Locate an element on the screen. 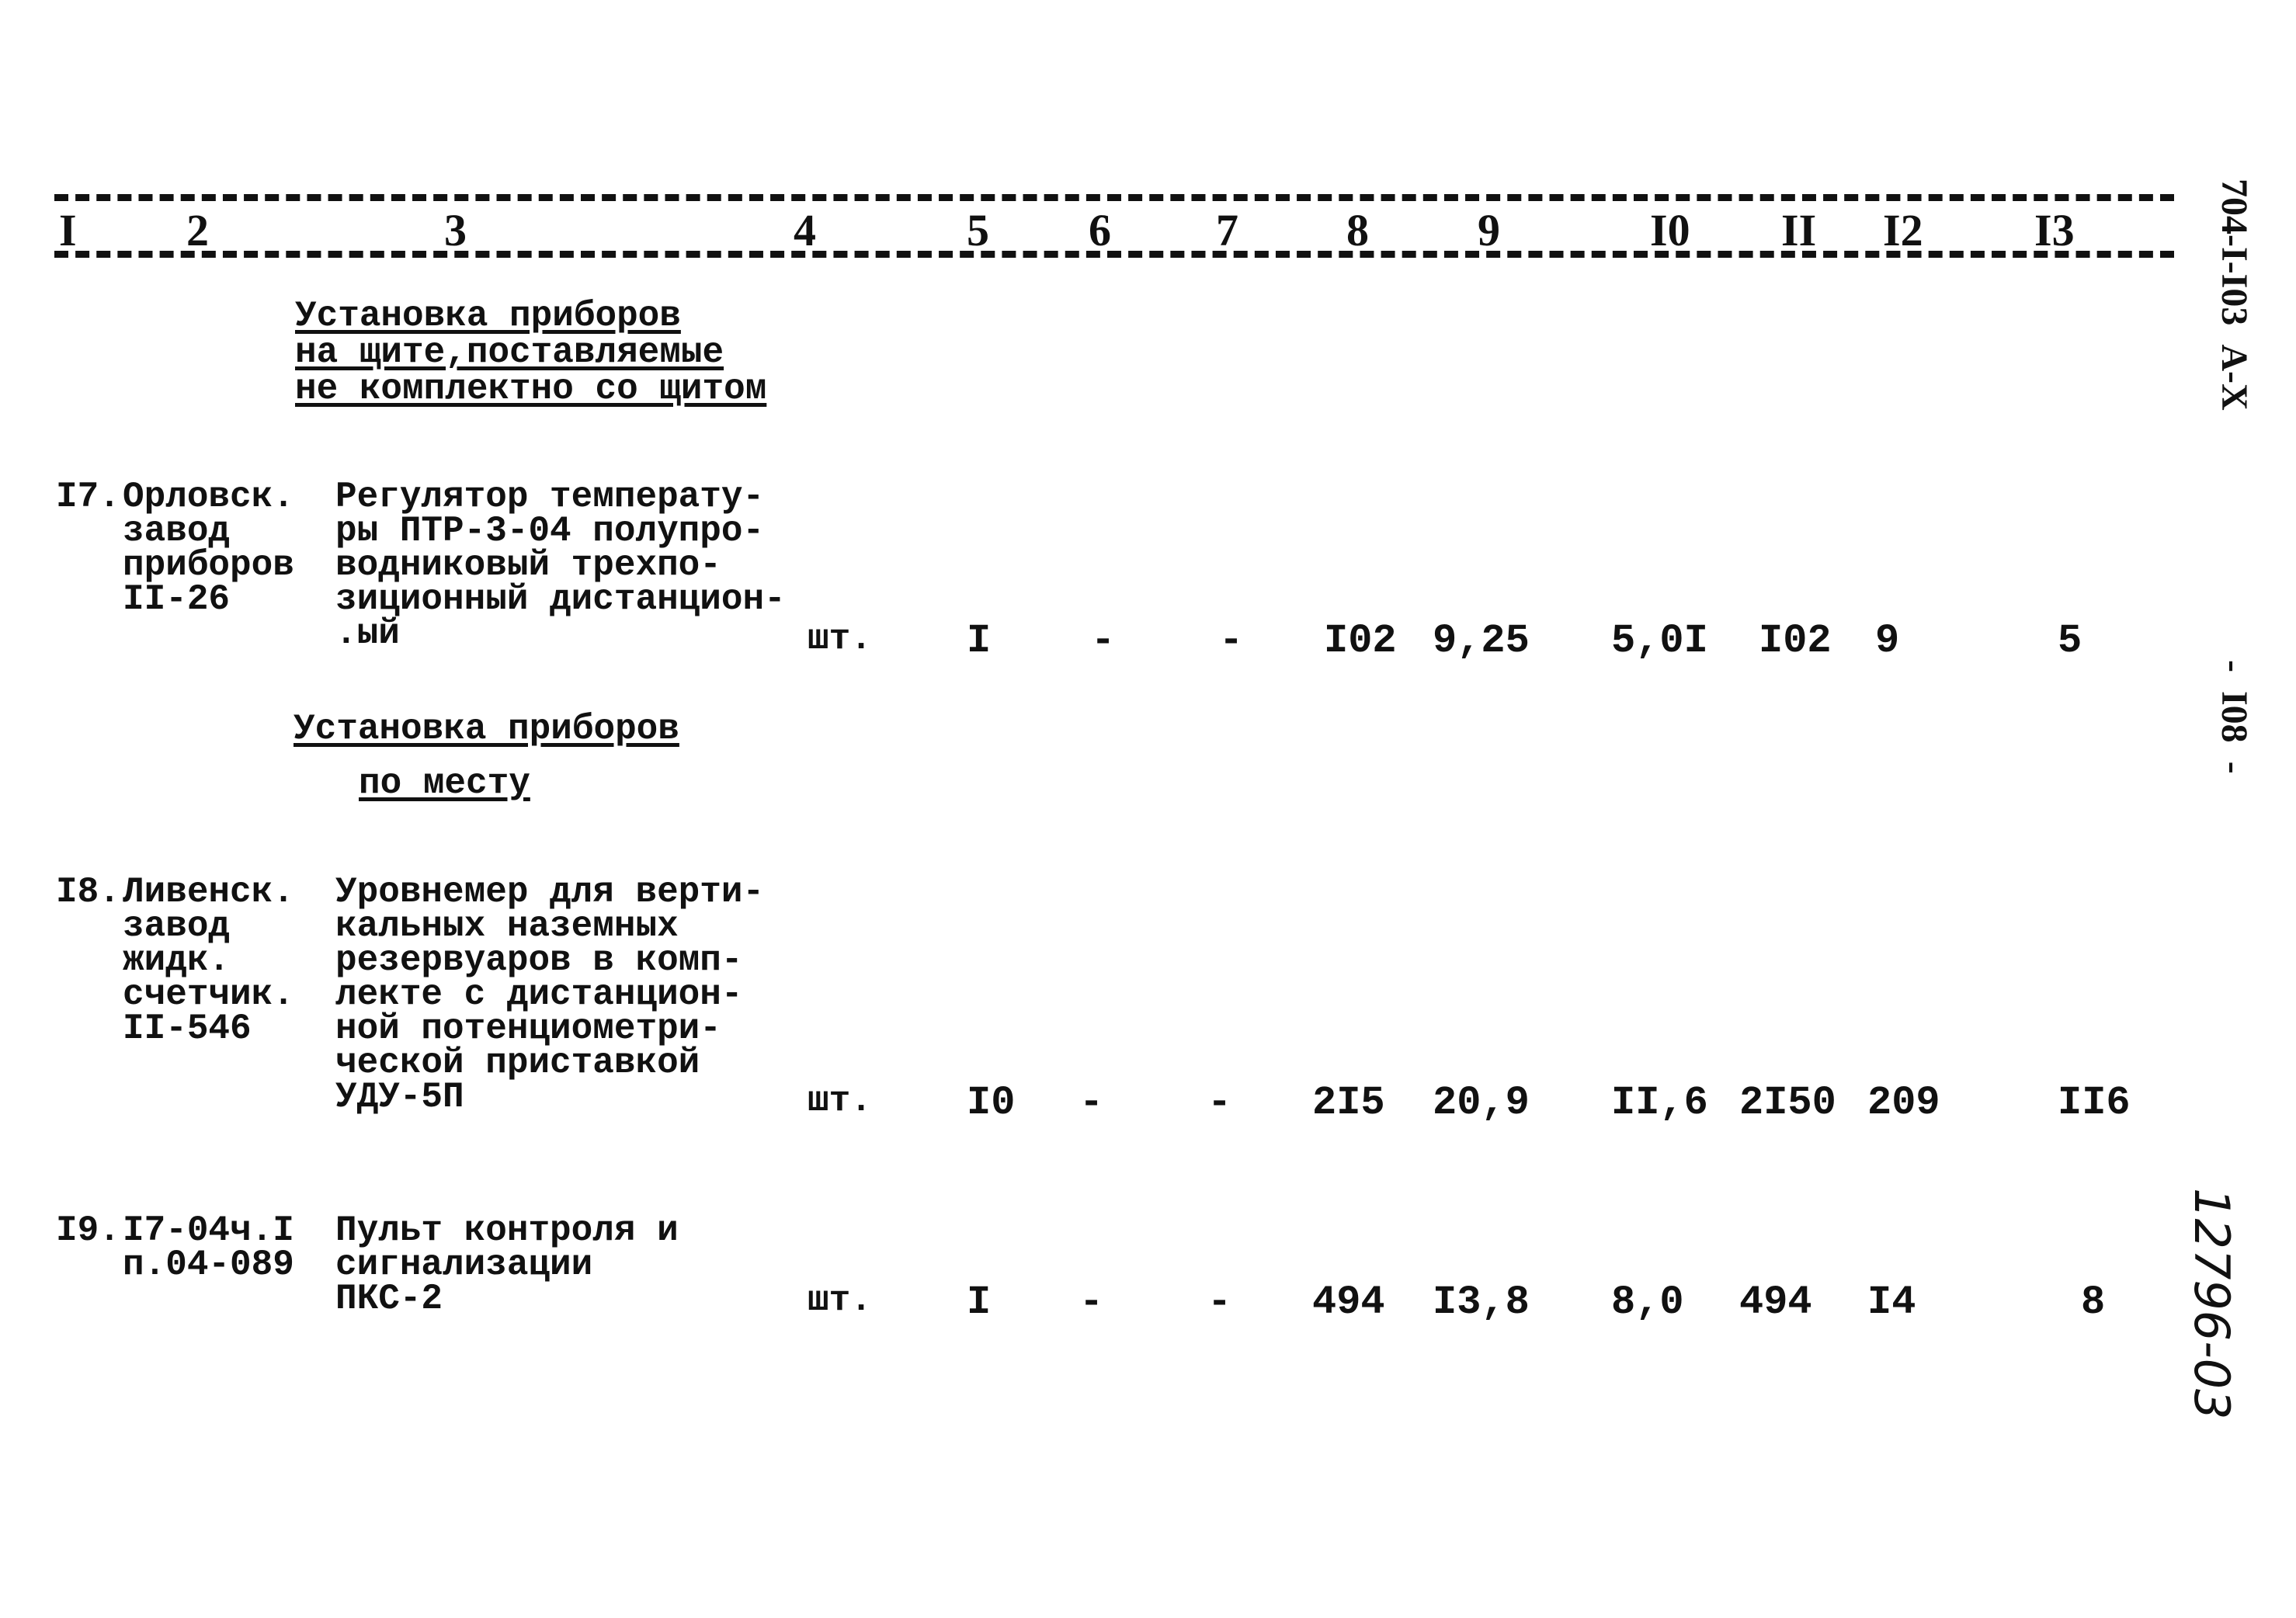  row-description: ПКС-2 is located at coordinates (389, 1299).